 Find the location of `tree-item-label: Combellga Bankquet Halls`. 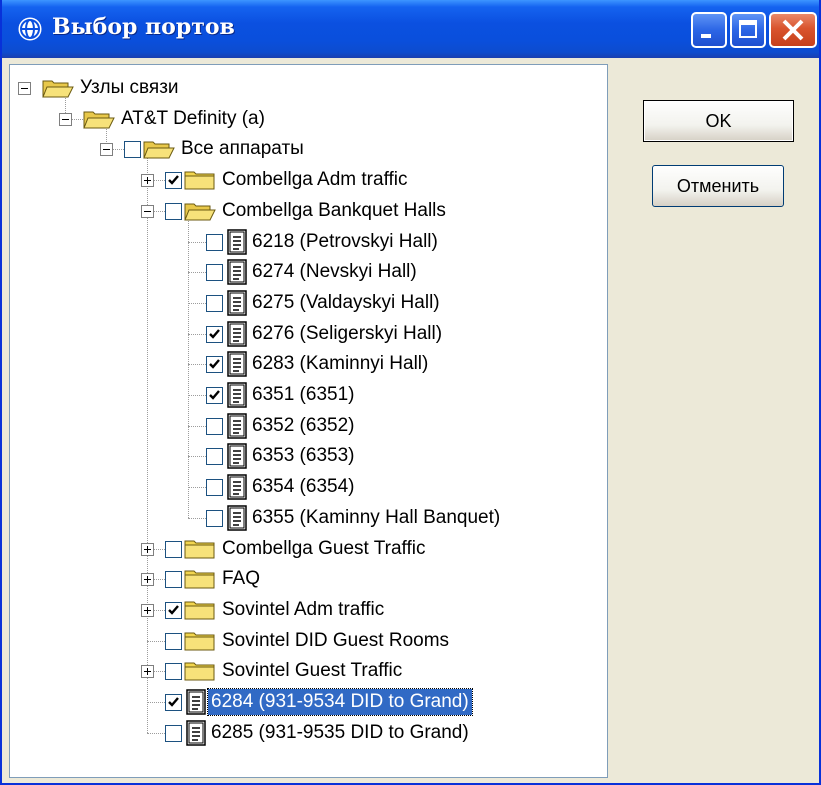

tree-item-label: Combellga Bankquet Halls is located at coordinates (334, 210).